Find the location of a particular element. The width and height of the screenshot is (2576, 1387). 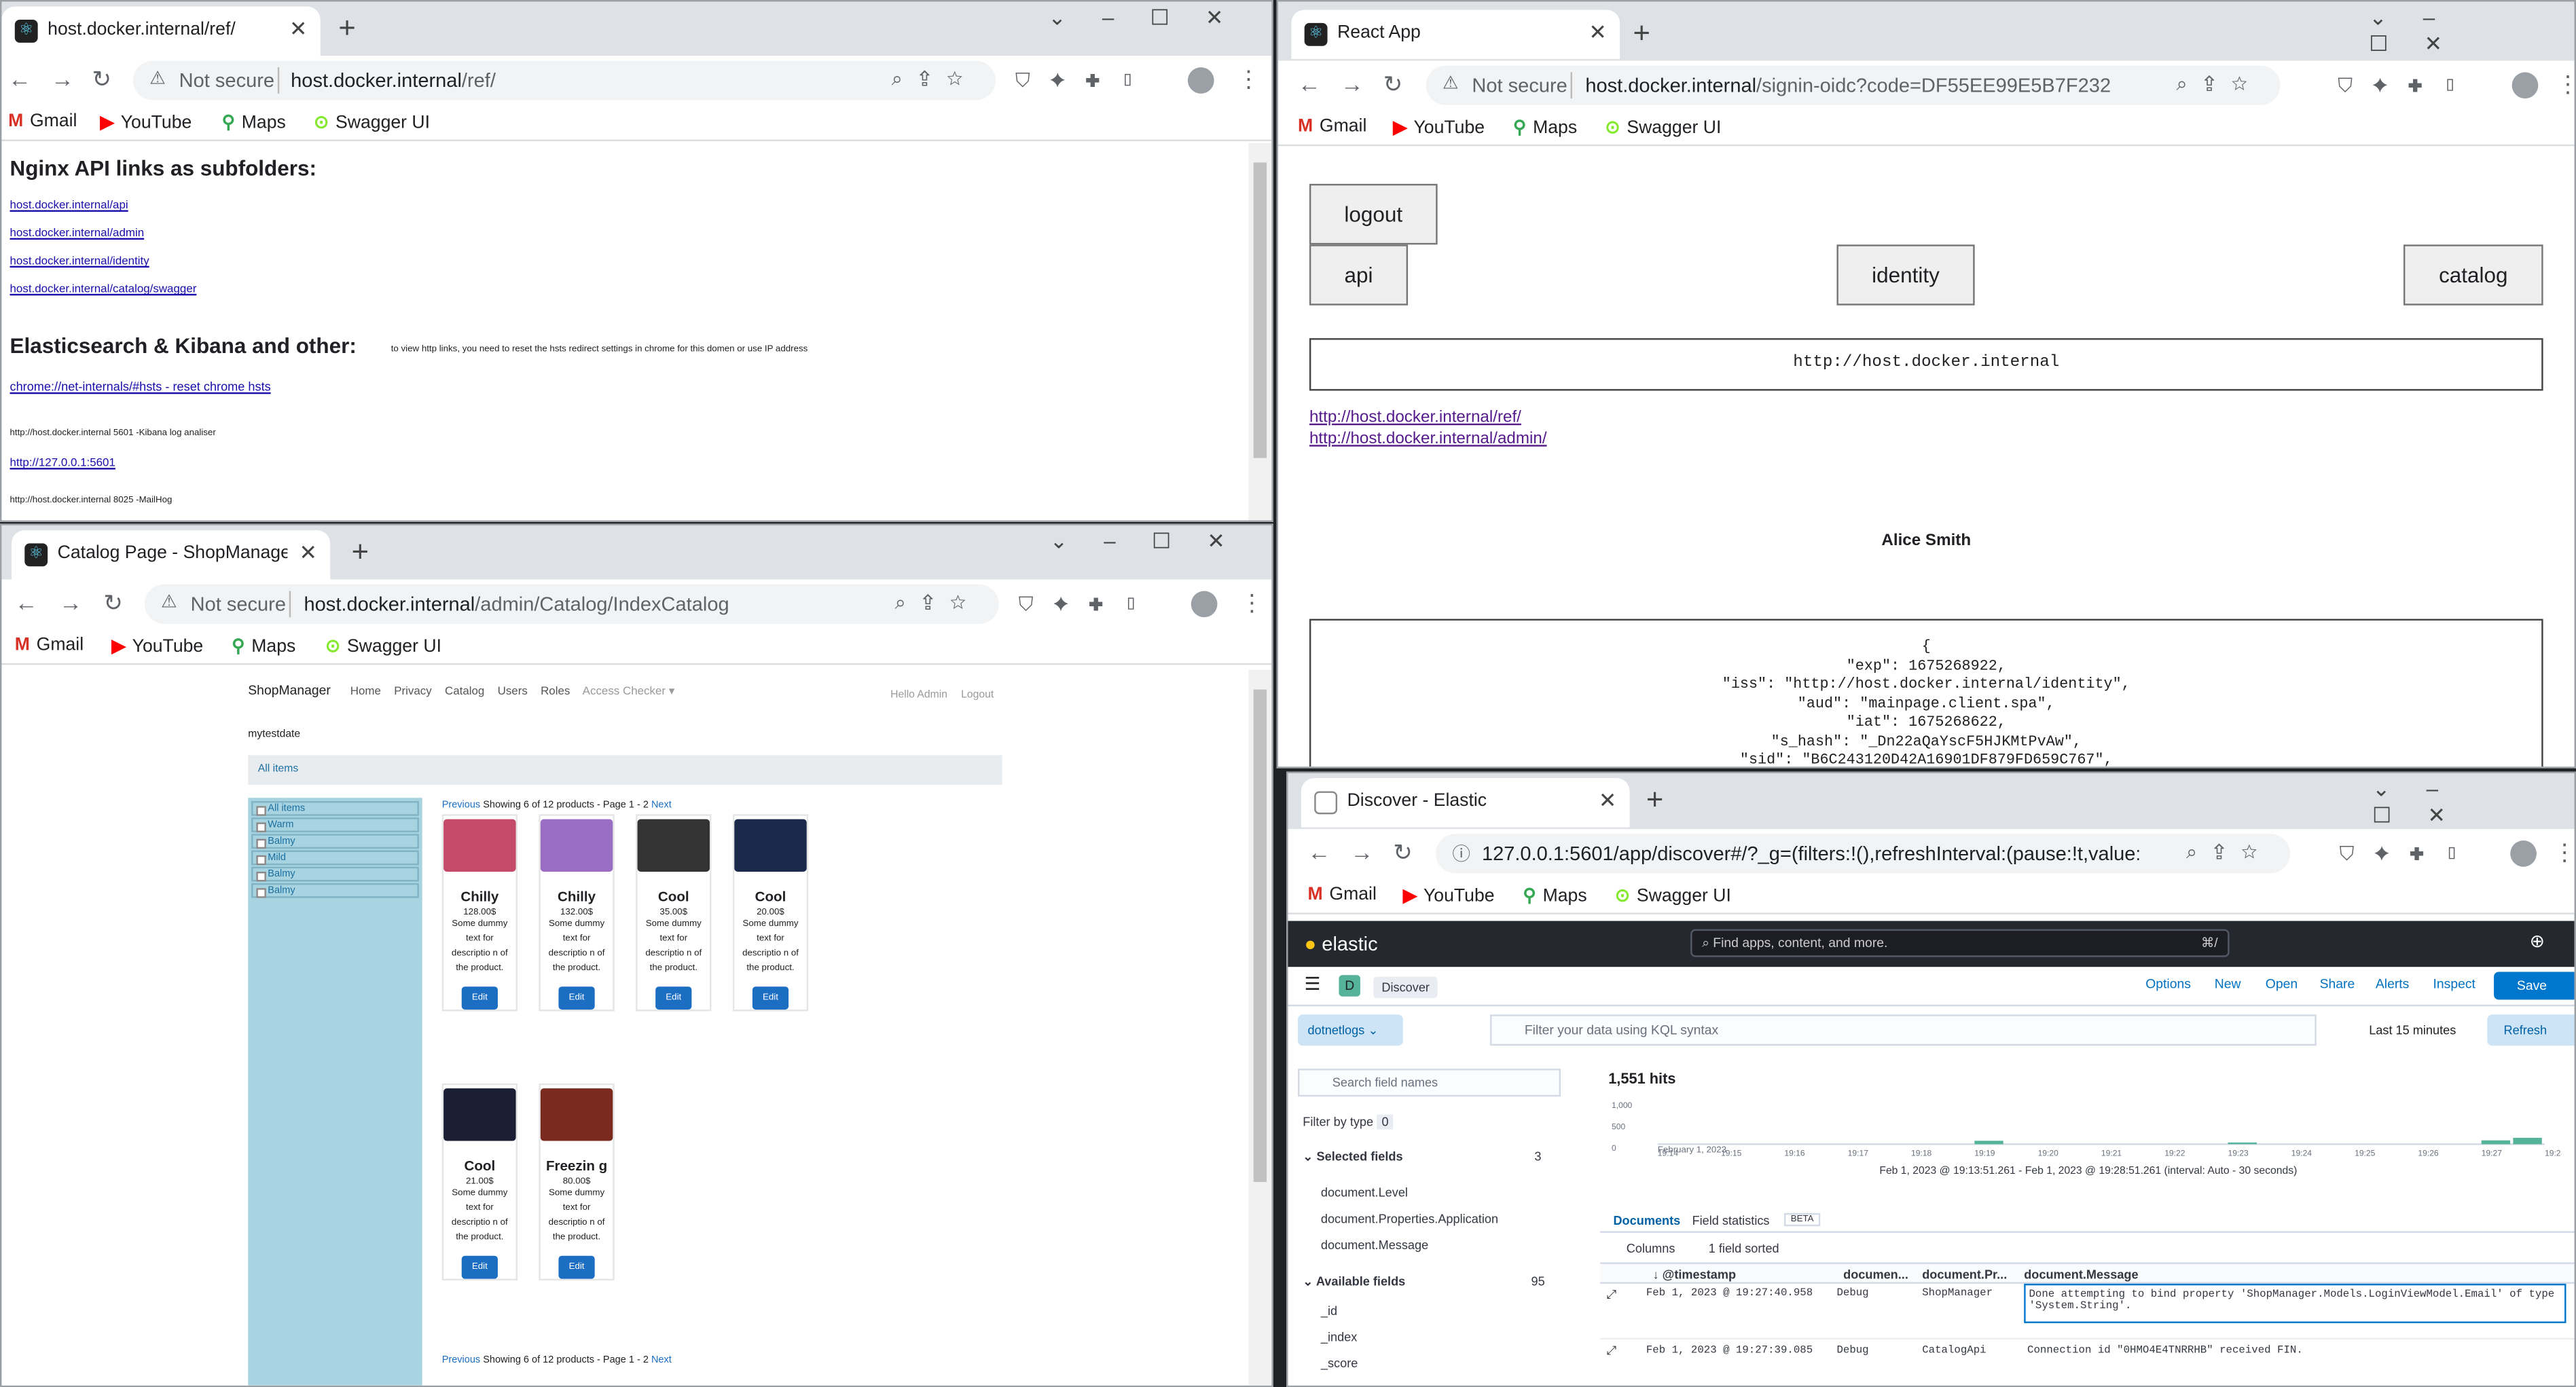

nav-roles: Roles is located at coordinates (555, 692).